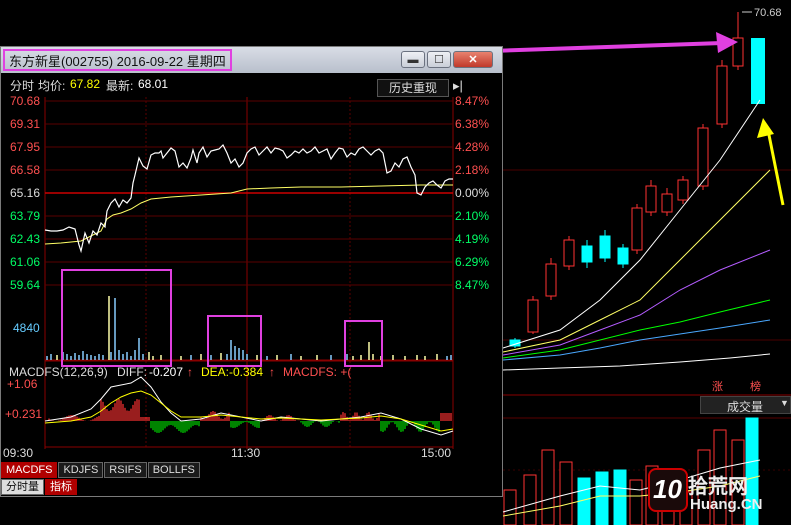 The height and width of the screenshot is (525, 791). Describe the element at coordinates (246, 372) in the screenshot. I see `dea-value: -0.384` at that location.